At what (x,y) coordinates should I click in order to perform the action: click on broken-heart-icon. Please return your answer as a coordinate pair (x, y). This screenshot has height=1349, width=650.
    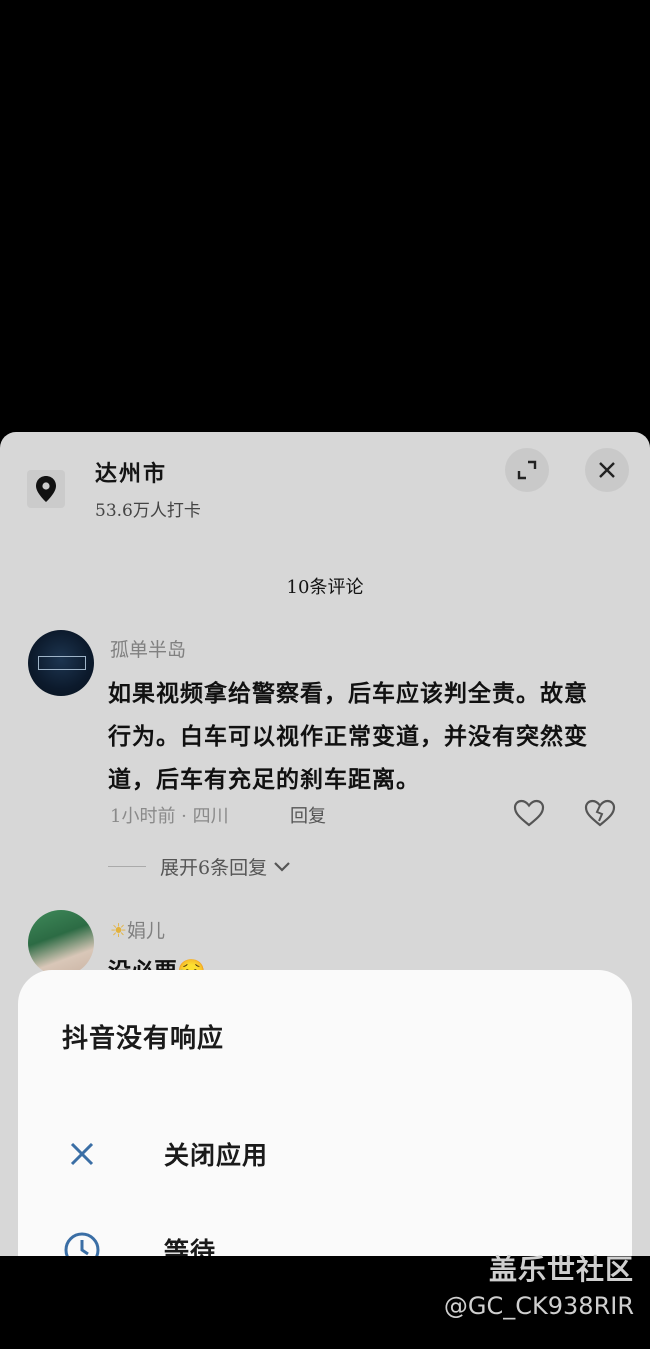
    Looking at the image, I should click on (600, 813).